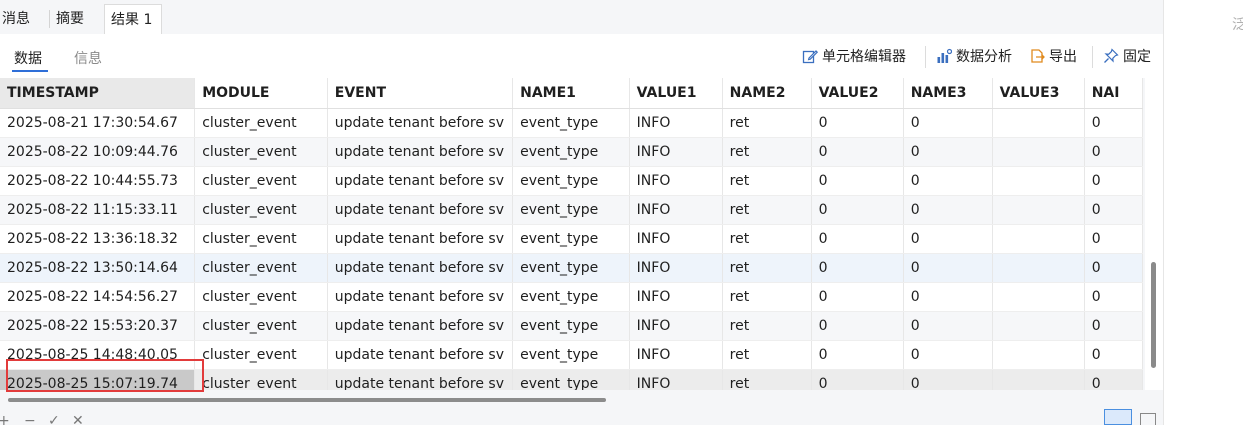 Image resolution: width=1243 pixels, height=425 pixels. Describe the element at coordinates (767, 93) in the screenshot. I see `column-header: NAME2` at that location.